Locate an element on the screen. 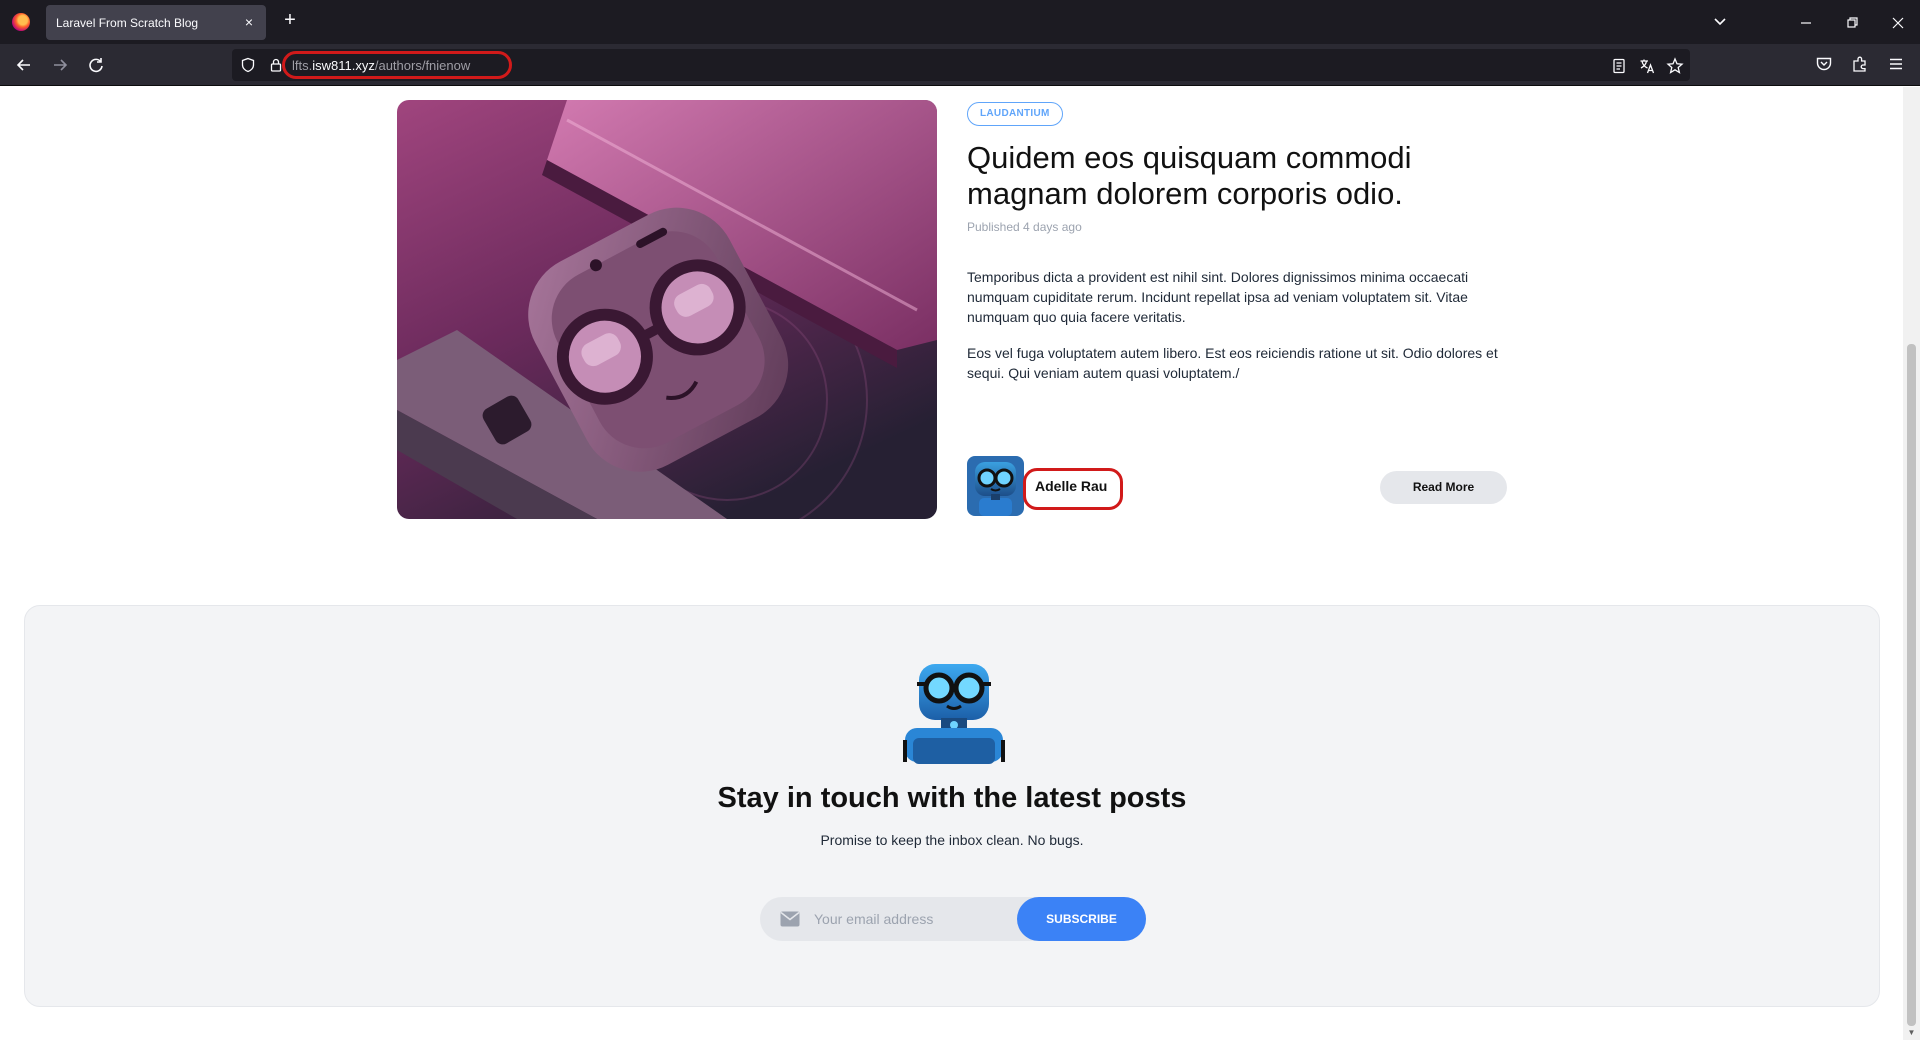 The width and height of the screenshot is (1920, 1040). url-text: lfts.isw811.xyz/authors/fnienow is located at coordinates (381, 65).